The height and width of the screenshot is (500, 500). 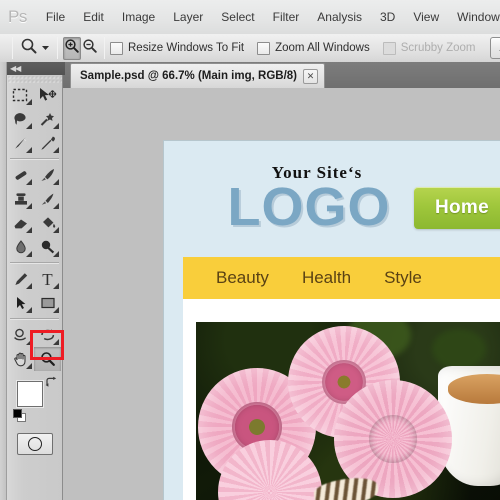 What do you see at coordinates (47, 335) in the screenshot?
I see `3d-orbit-tool` at bounding box center [47, 335].